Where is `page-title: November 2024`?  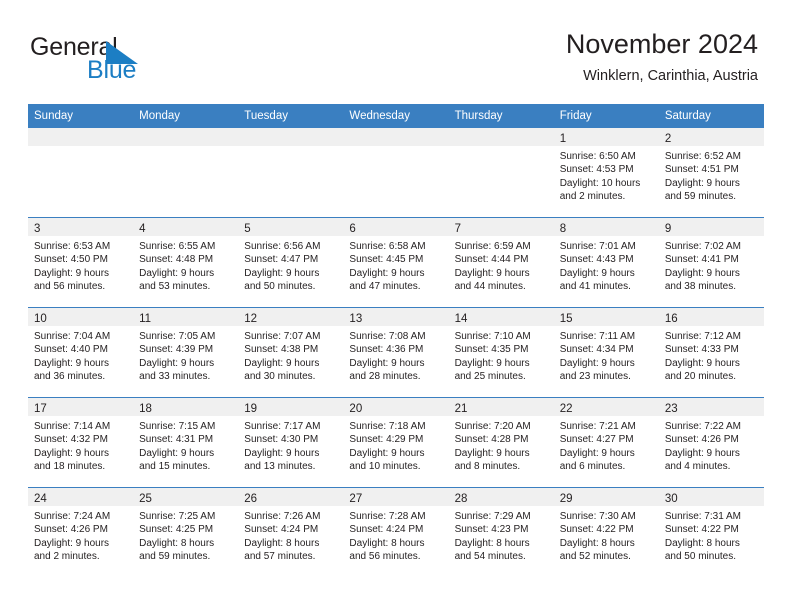
page-title: November 2024 is located at coordinates (661, 44).